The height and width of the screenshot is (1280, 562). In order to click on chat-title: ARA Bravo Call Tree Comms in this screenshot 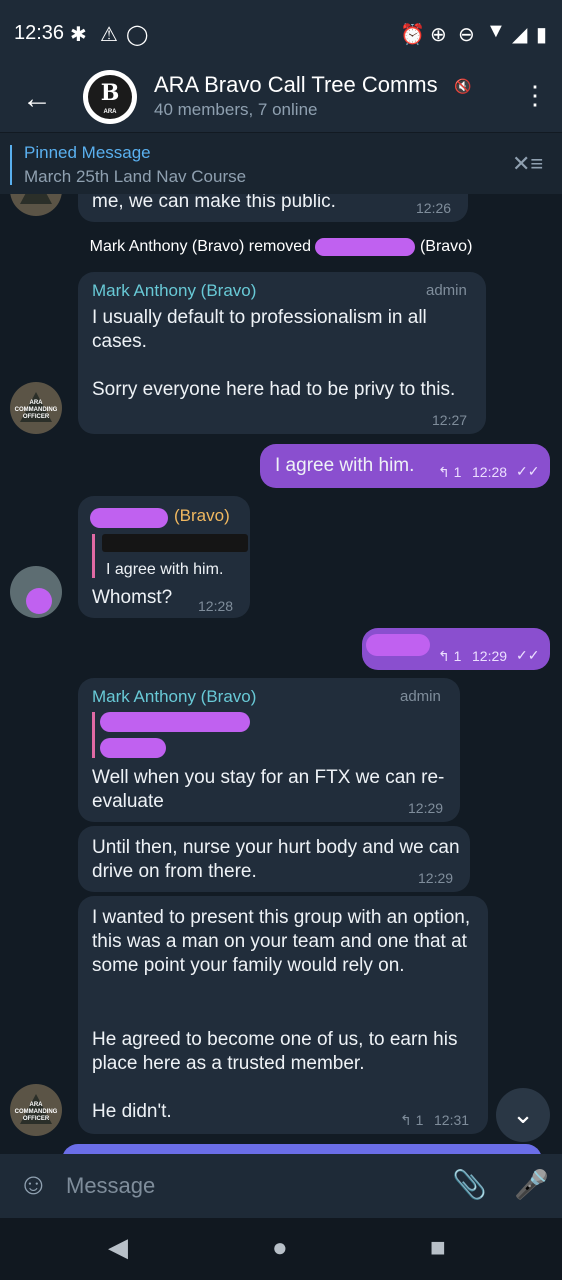, I will do `click(296, 85)`.